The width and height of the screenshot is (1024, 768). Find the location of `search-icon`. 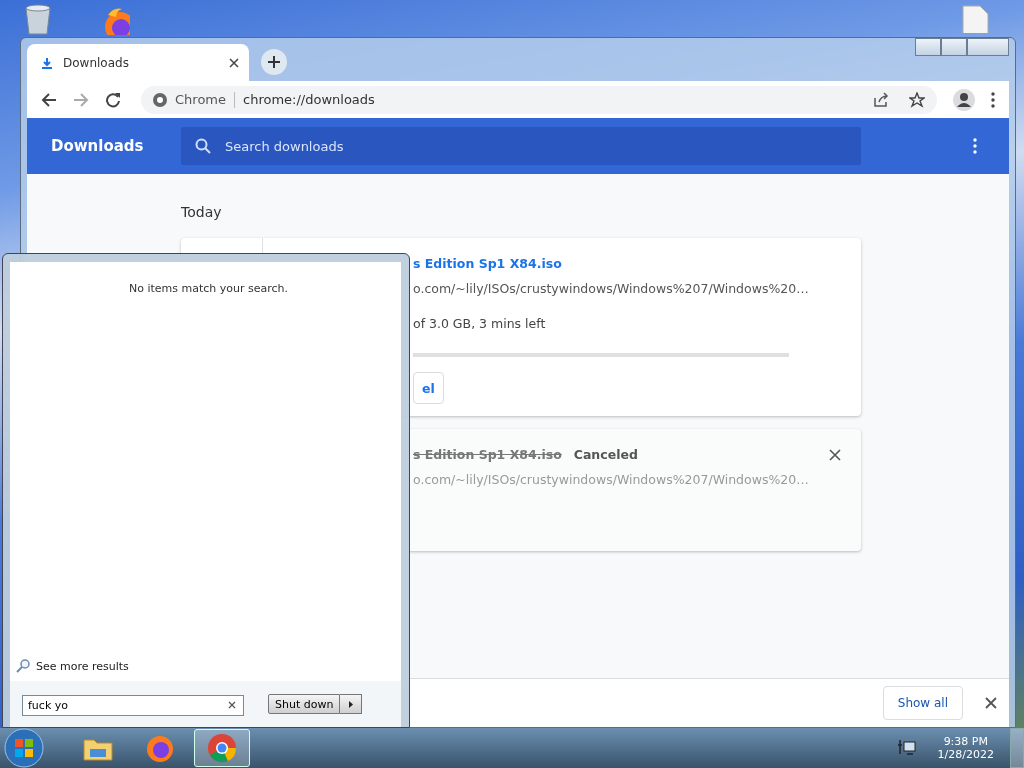

search-icon is located at coordinates (23, 666).